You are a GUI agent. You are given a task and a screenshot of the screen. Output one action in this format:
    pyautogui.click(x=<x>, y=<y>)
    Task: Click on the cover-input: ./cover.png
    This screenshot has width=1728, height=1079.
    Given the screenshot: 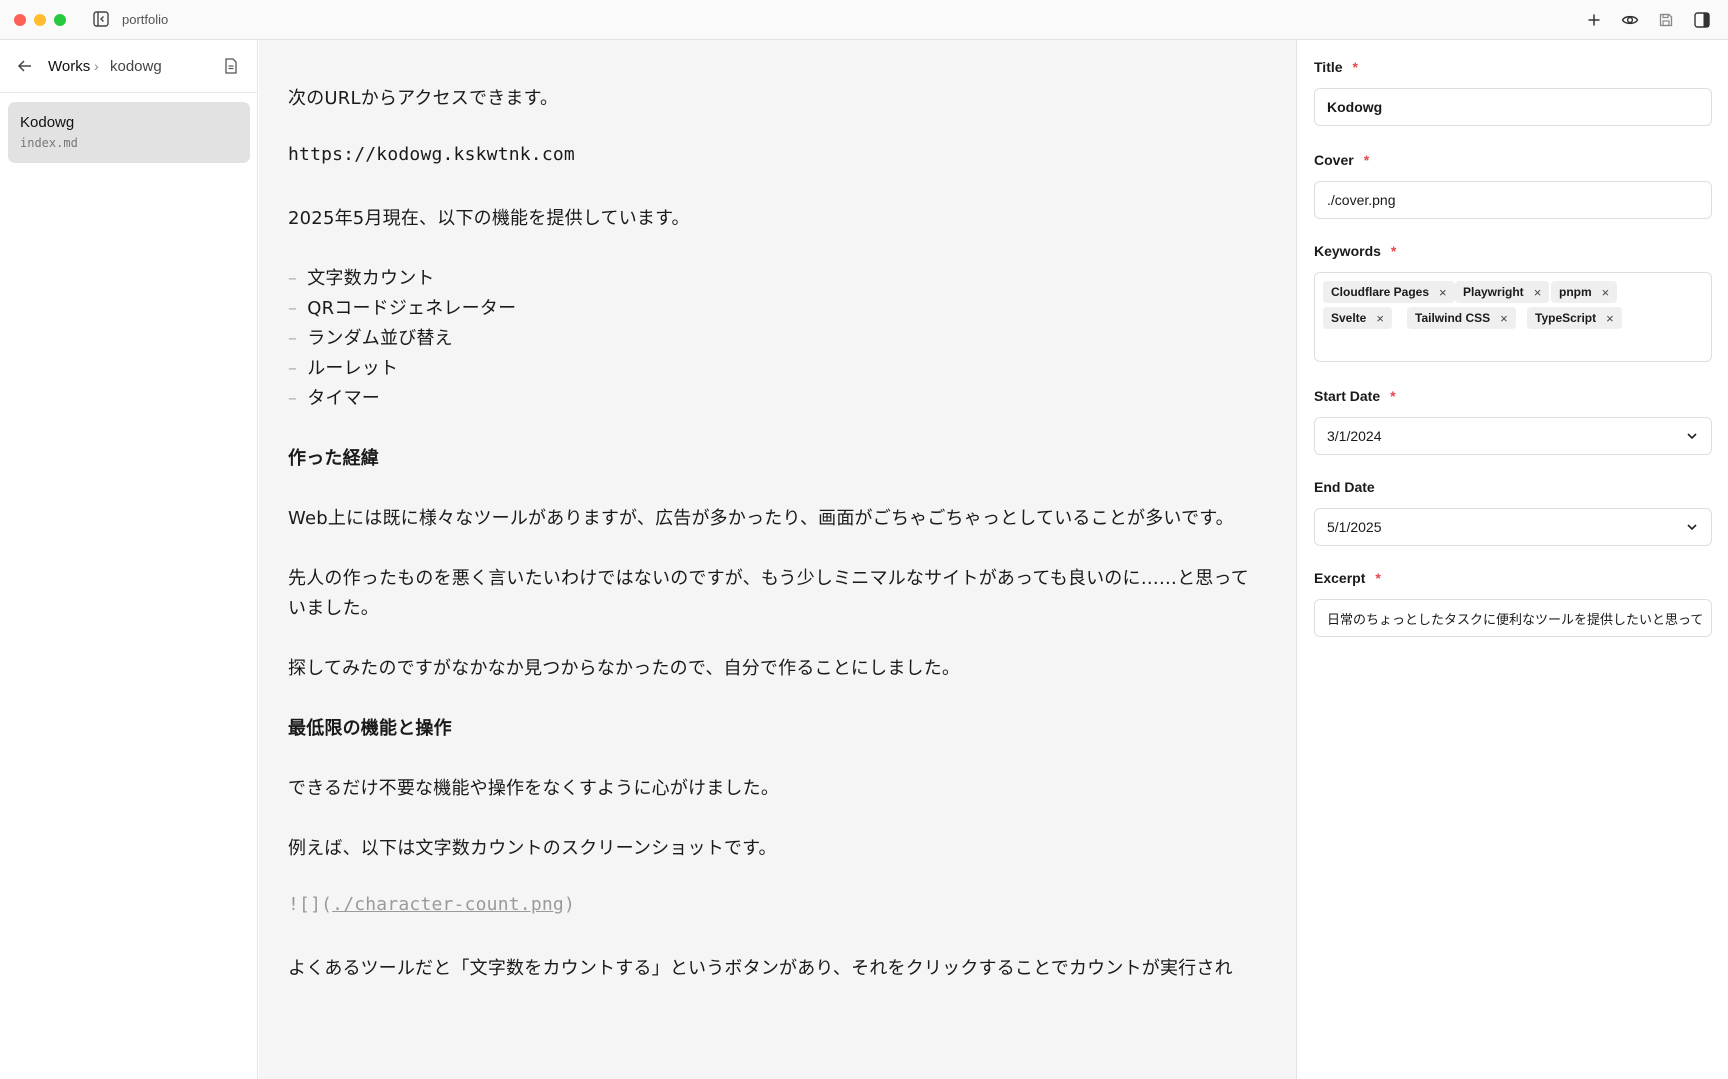 What is the action you would take?
    pyautogui.click(x=1513, y=200)
    